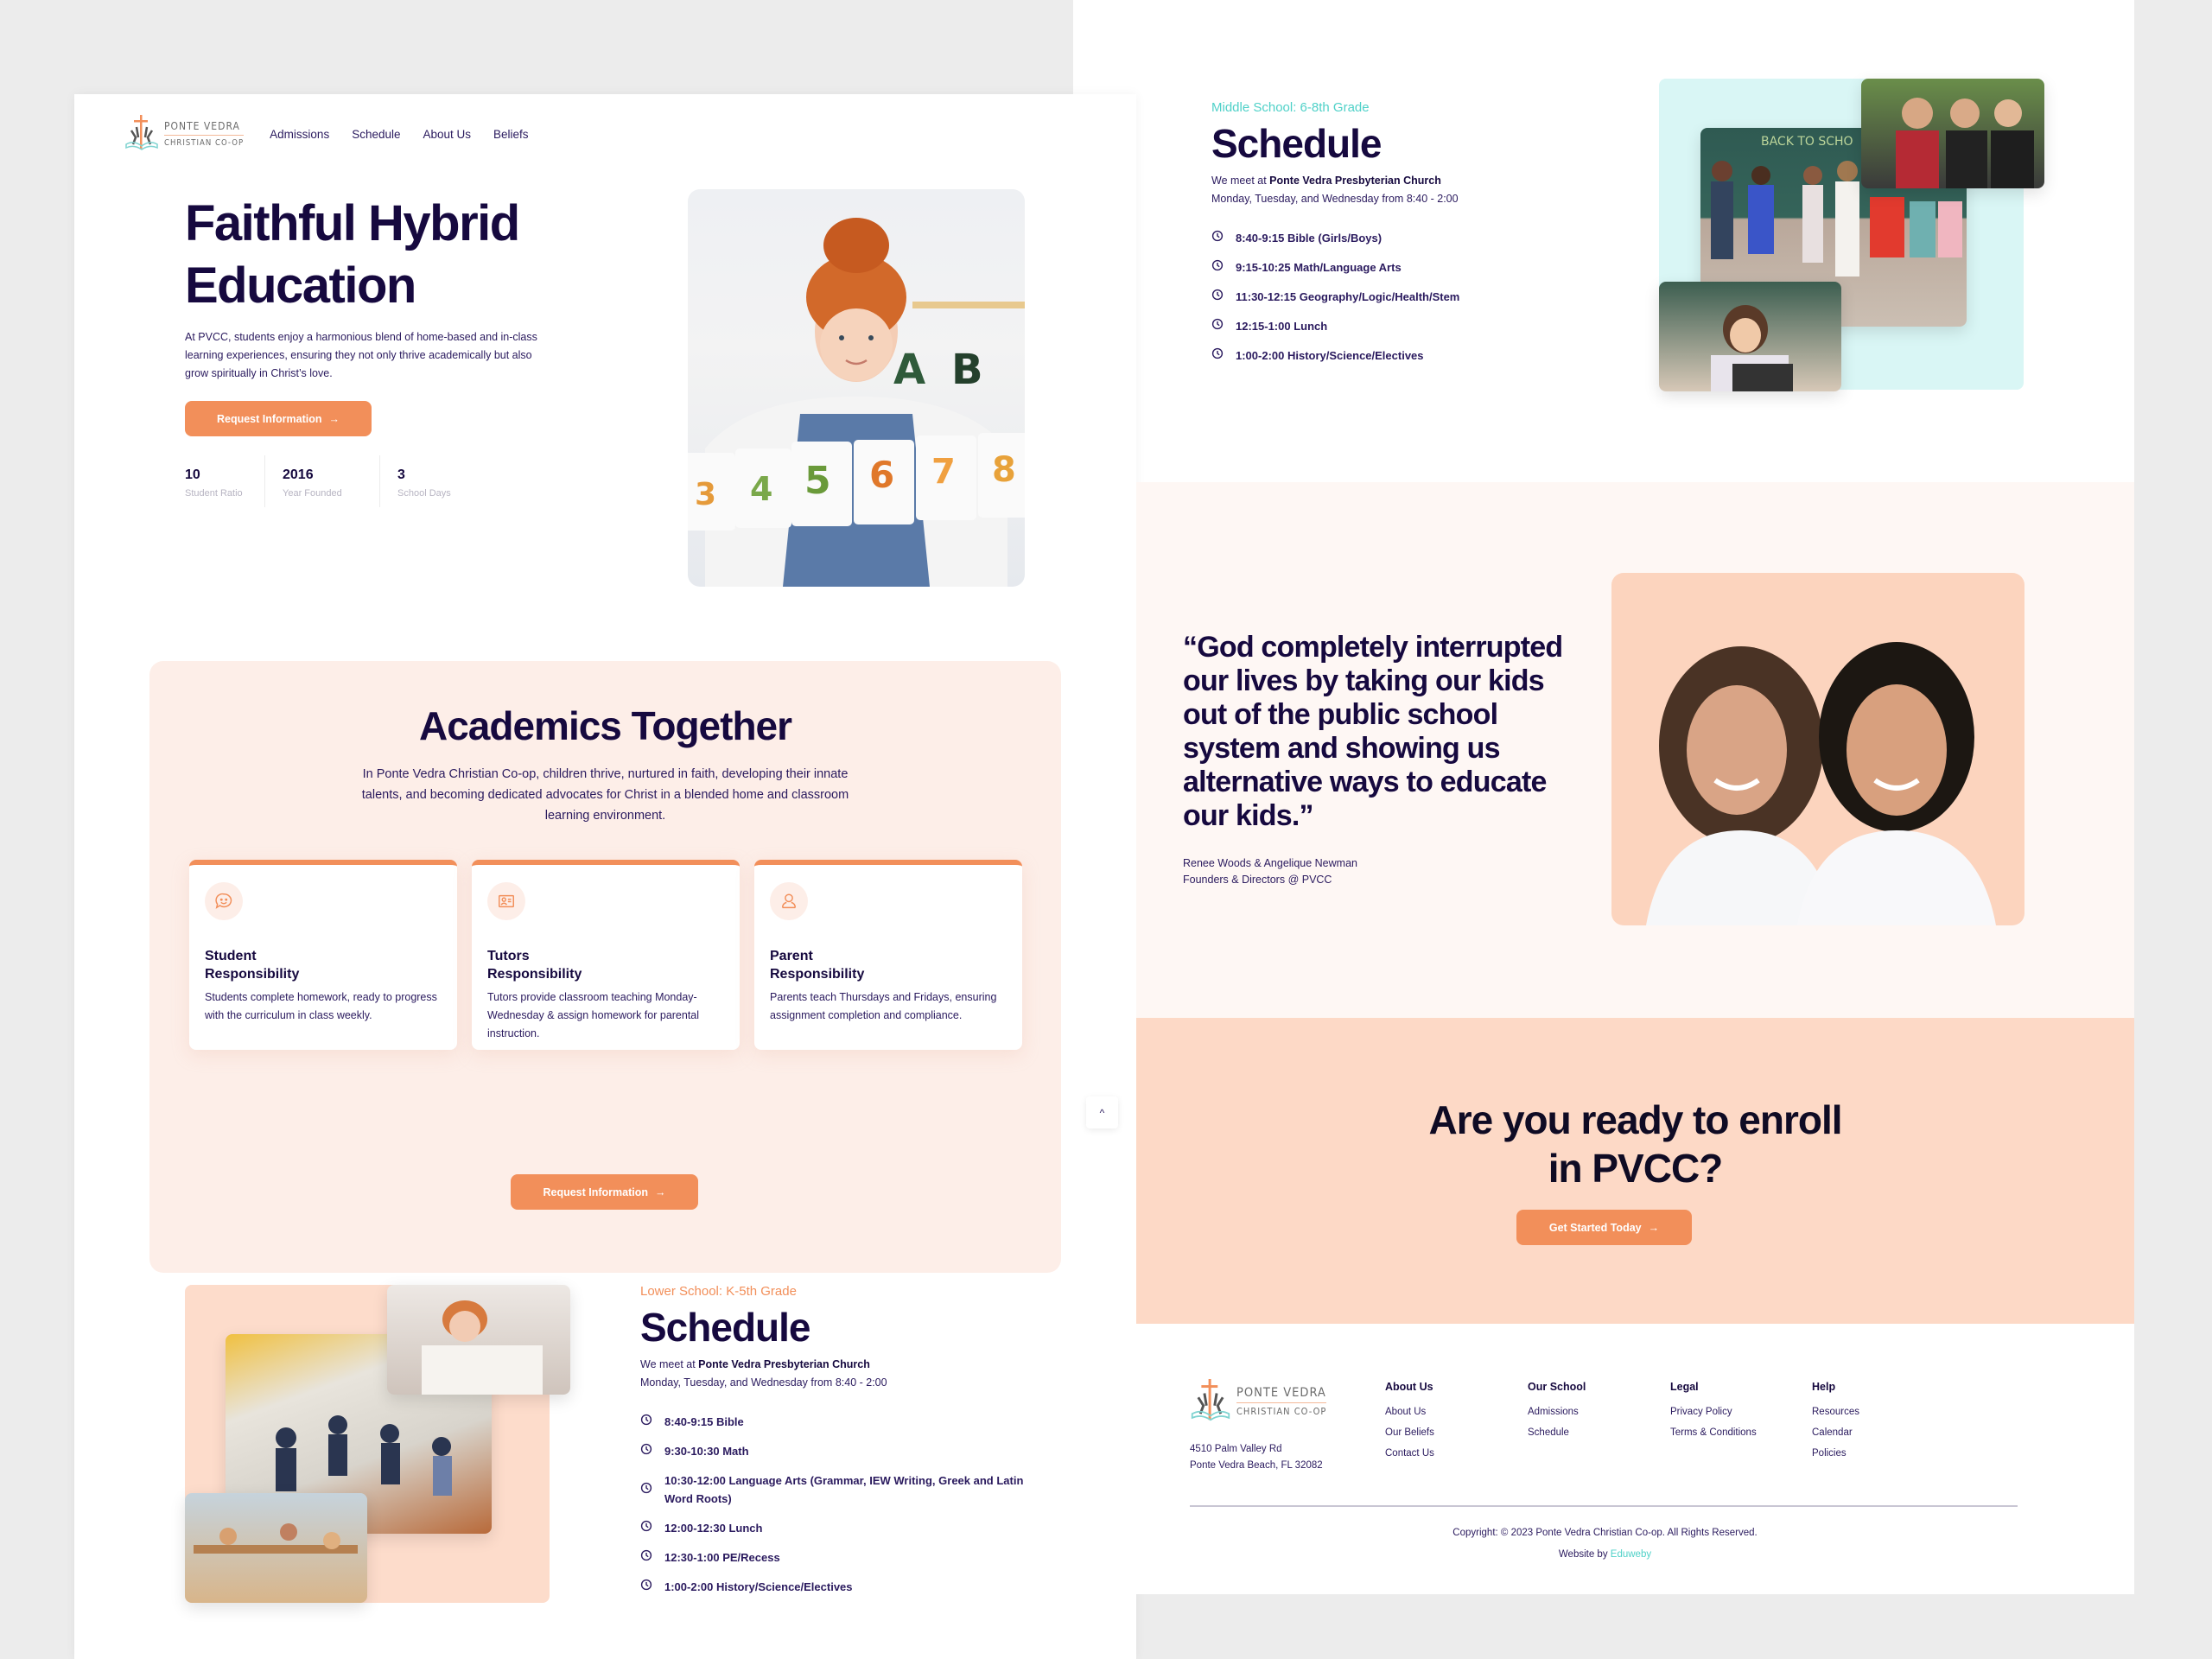 Image resolution: width=2212 pixels, height=1659 pixels. I want to click on svg-text: A, so click(909, 370).